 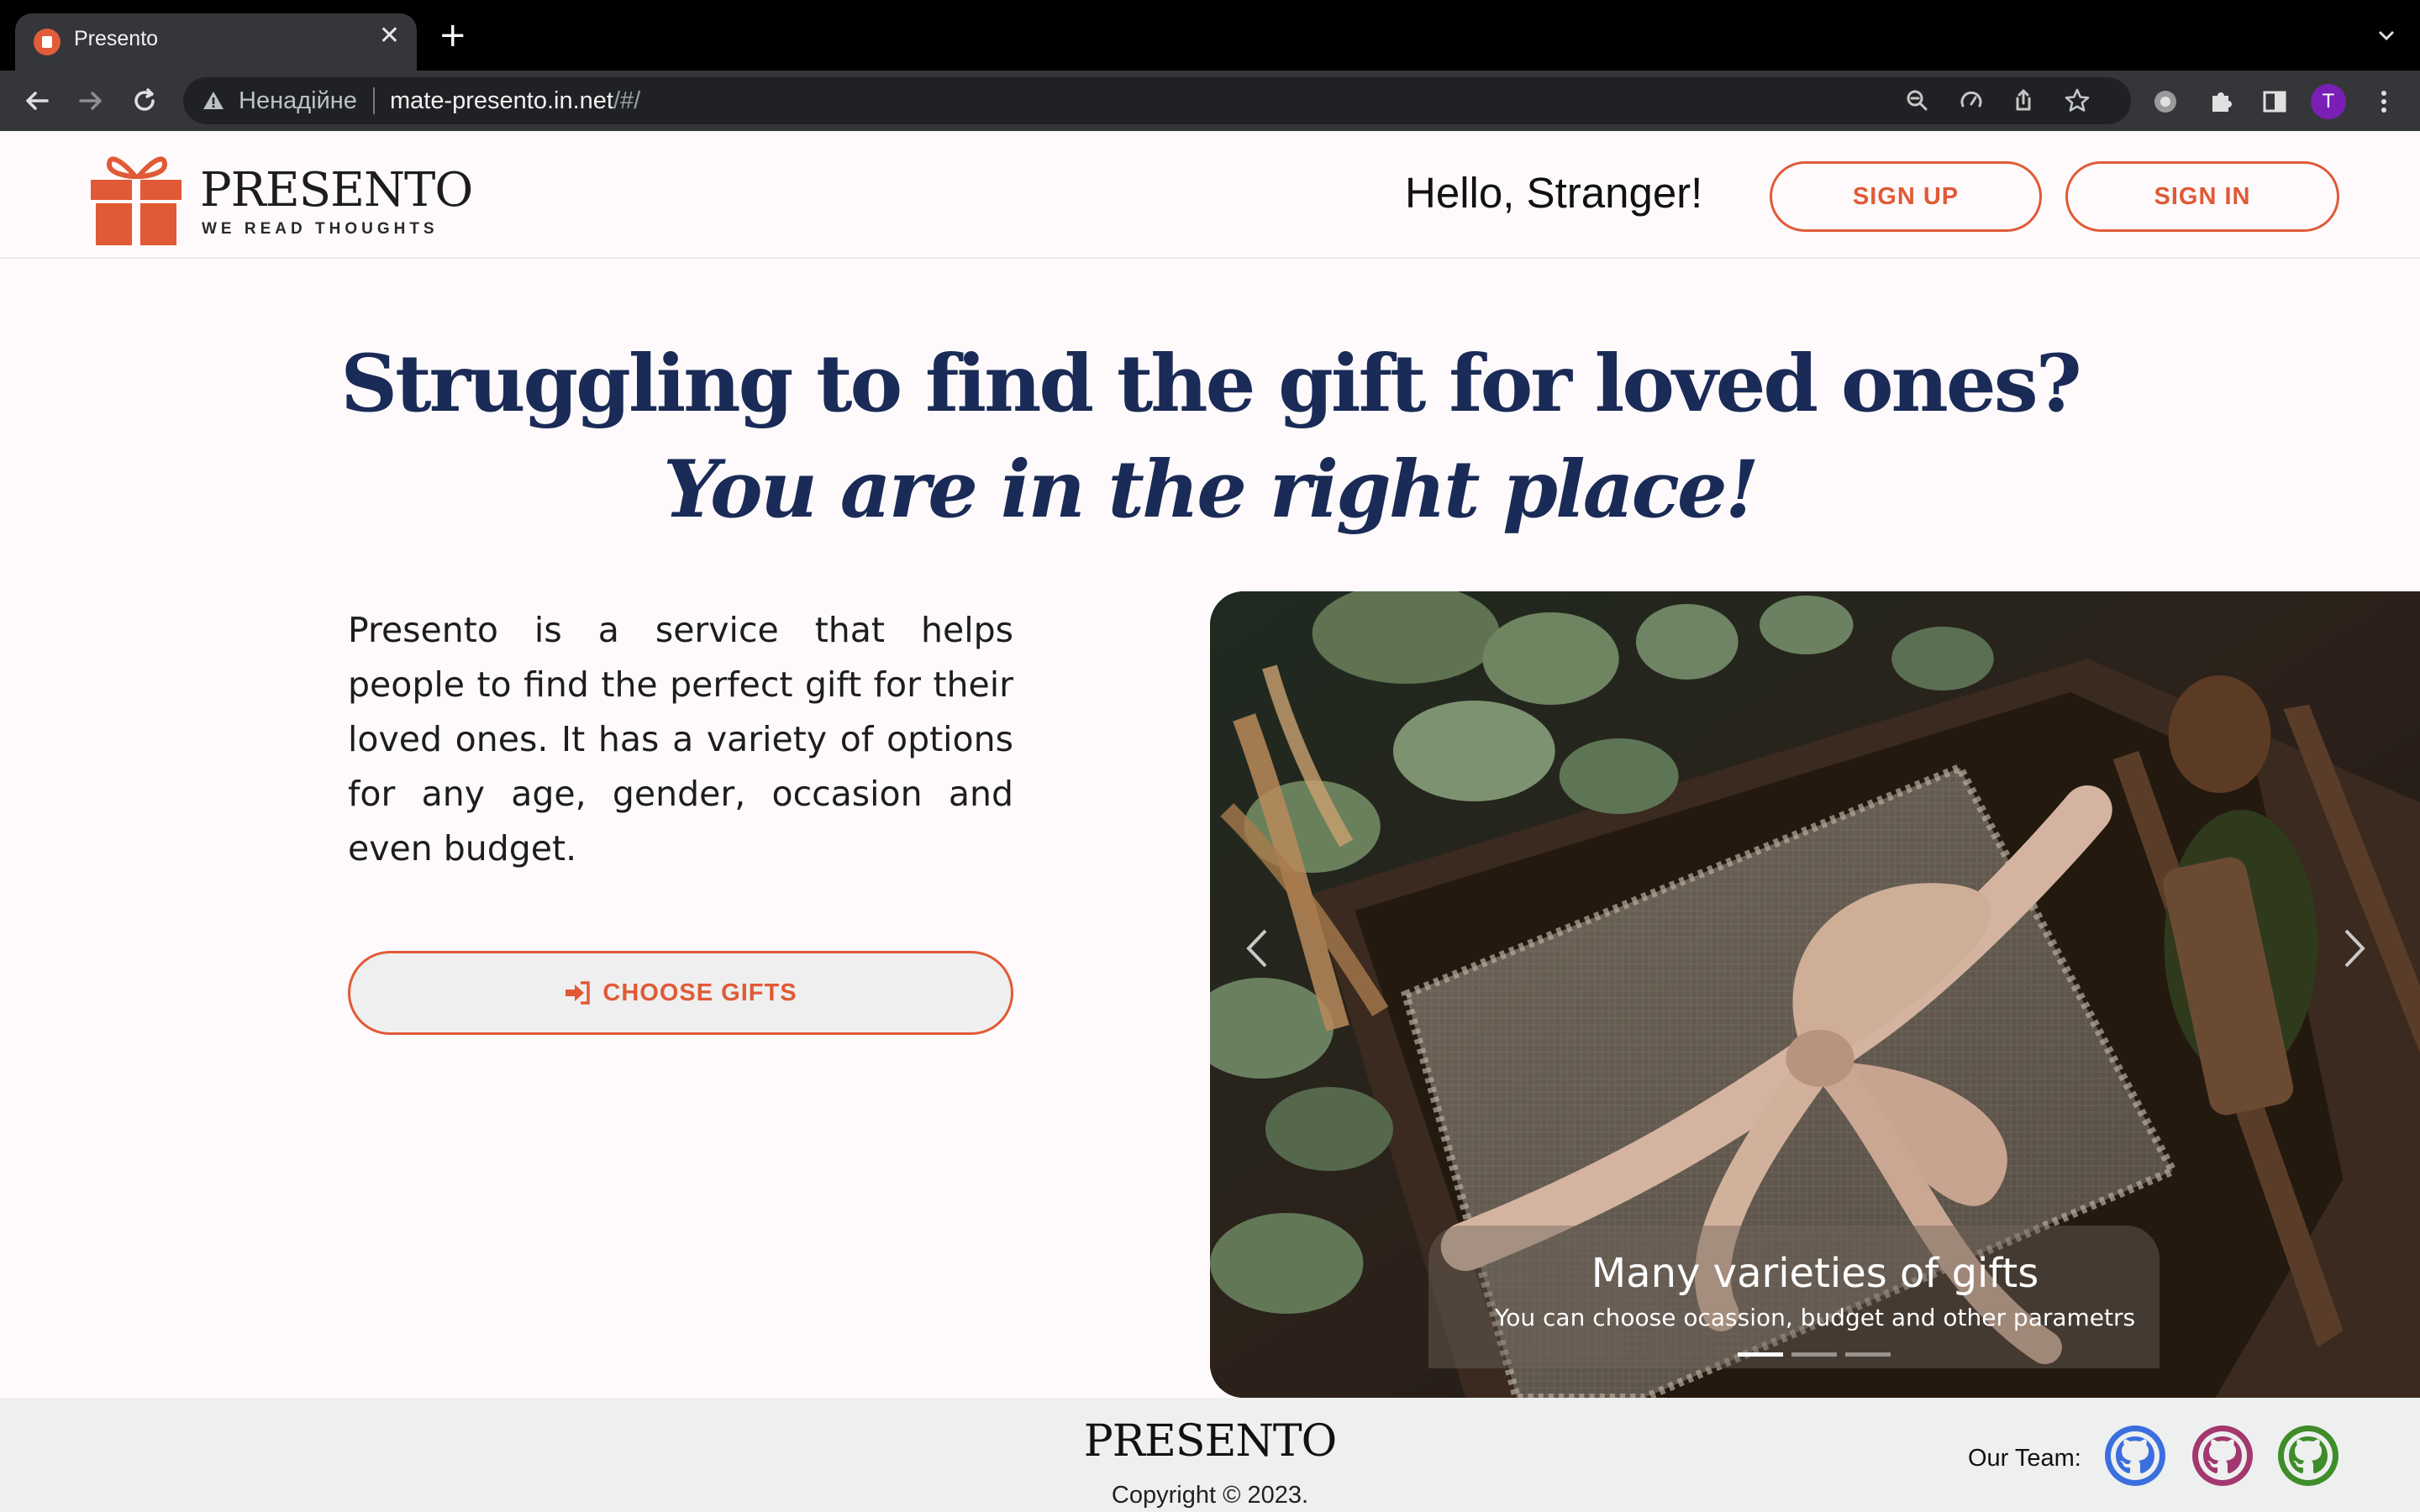 I want to click on favicon-icon, so click(x=47, y=42).